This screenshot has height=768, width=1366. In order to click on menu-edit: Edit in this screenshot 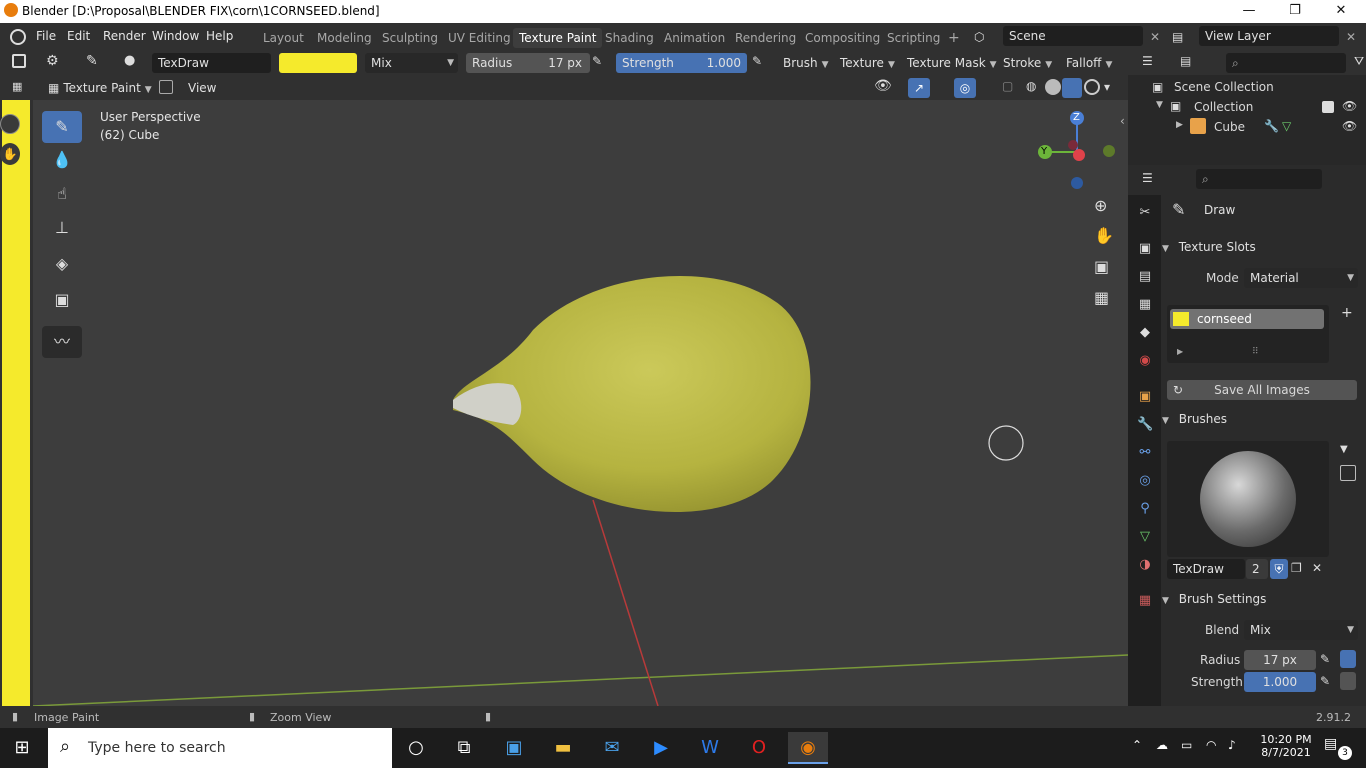, I will do `click(78, 36)`.